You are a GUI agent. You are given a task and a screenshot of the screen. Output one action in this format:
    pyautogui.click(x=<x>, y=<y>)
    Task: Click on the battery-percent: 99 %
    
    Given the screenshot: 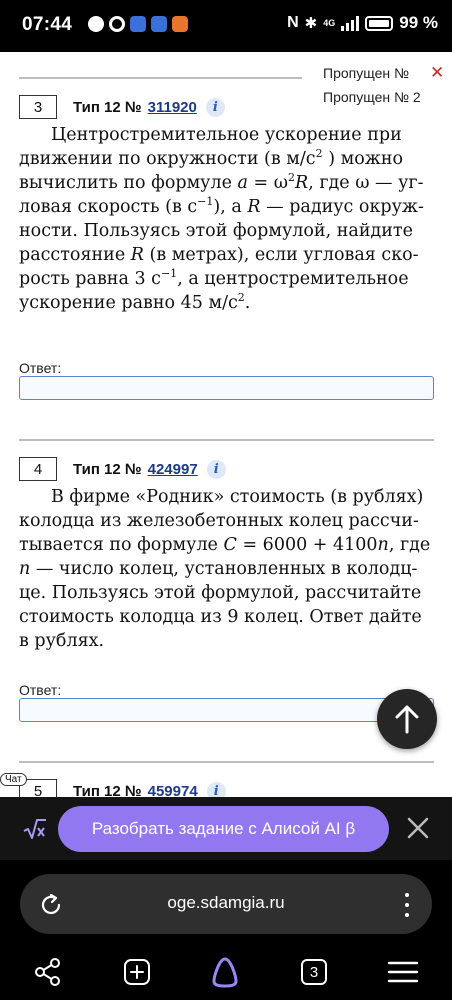 What is the action you would take?
    pyautogui.click(x=418, y=22)
    